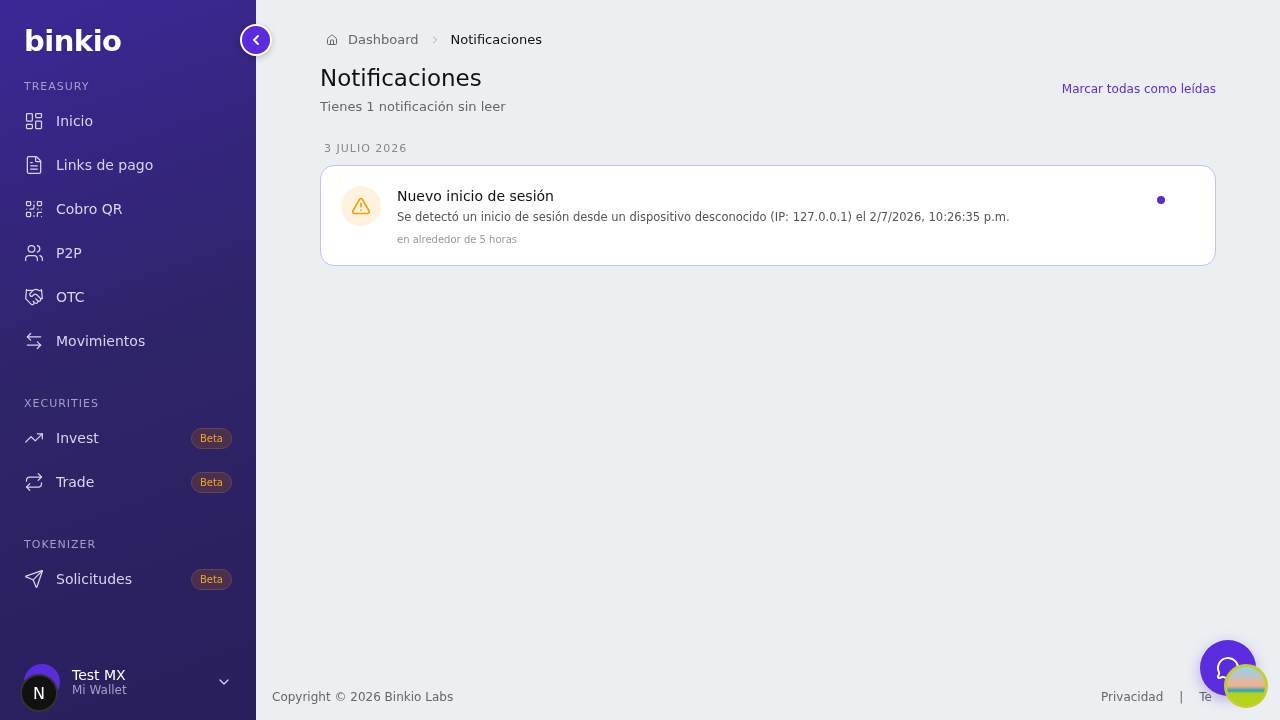 This screenshot has height=720, width=1280. I want to click on section-title: TREASURY, so click(57, 86).